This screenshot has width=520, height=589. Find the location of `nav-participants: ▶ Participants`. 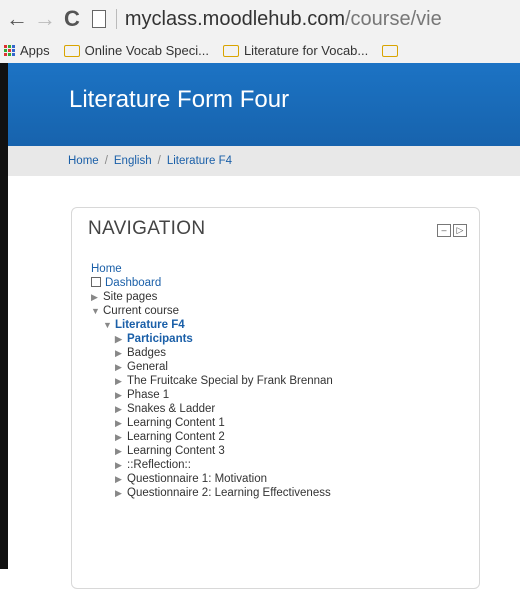

nav-participants: ▶ Participants is located at coordinates (212, 339).